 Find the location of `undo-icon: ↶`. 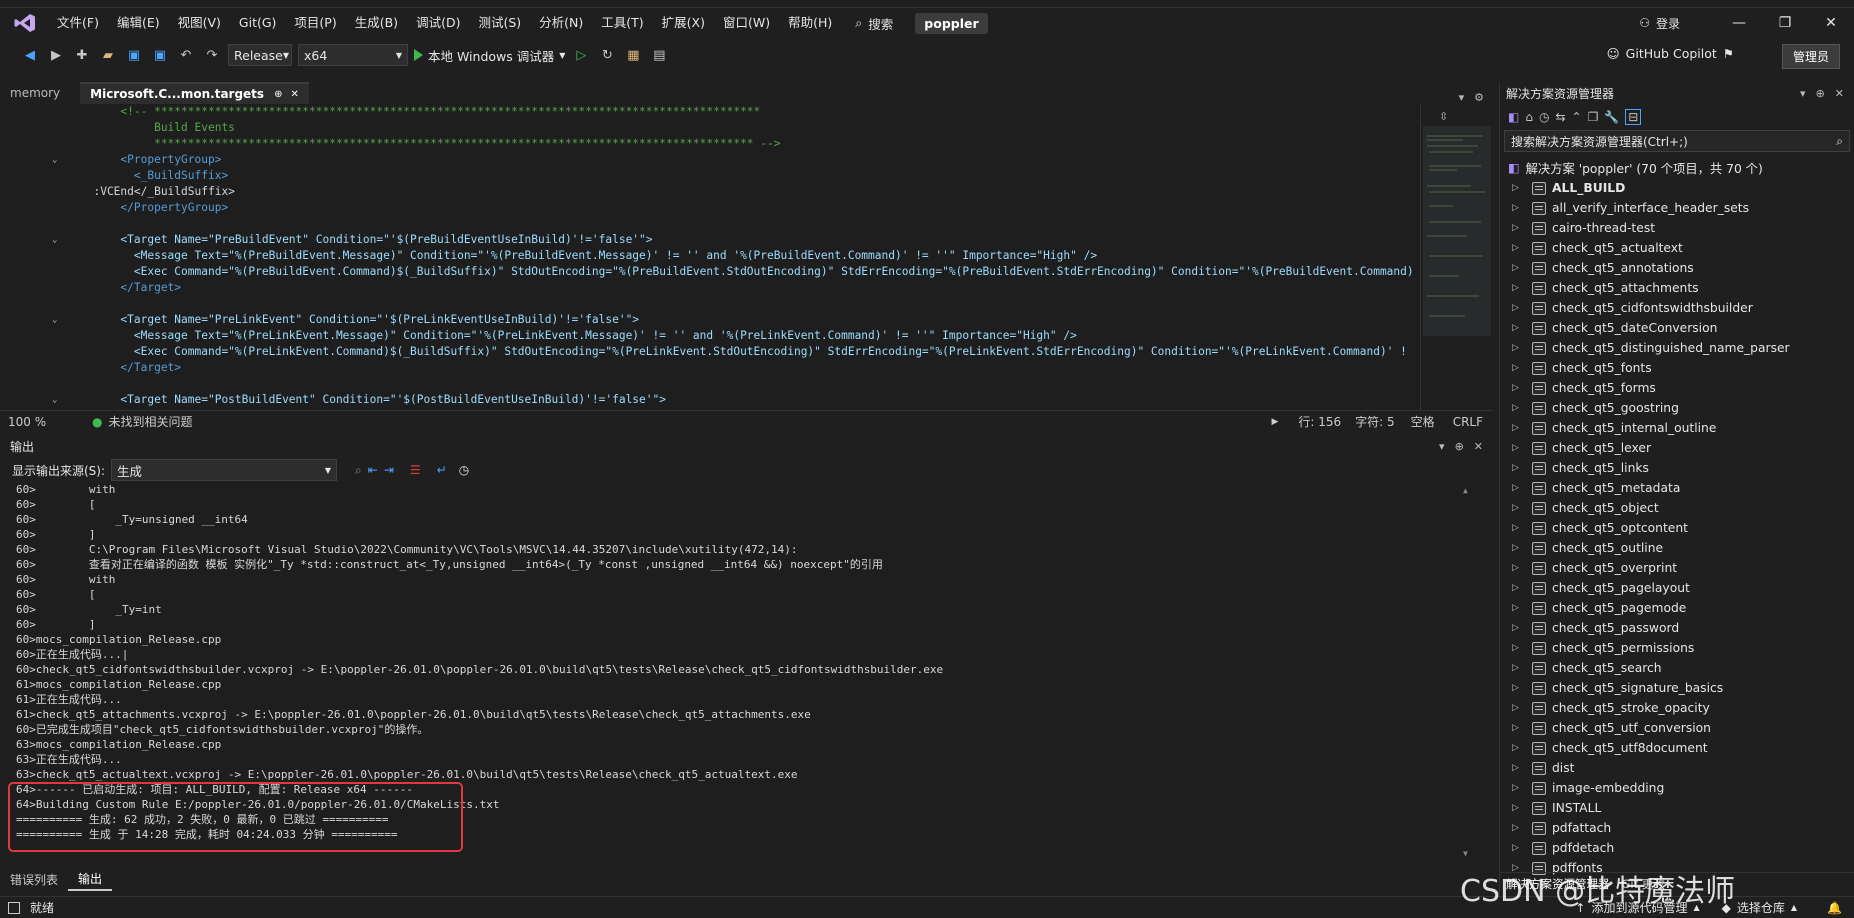

undo-icon: ↶ is located at coordinates (186, 55).